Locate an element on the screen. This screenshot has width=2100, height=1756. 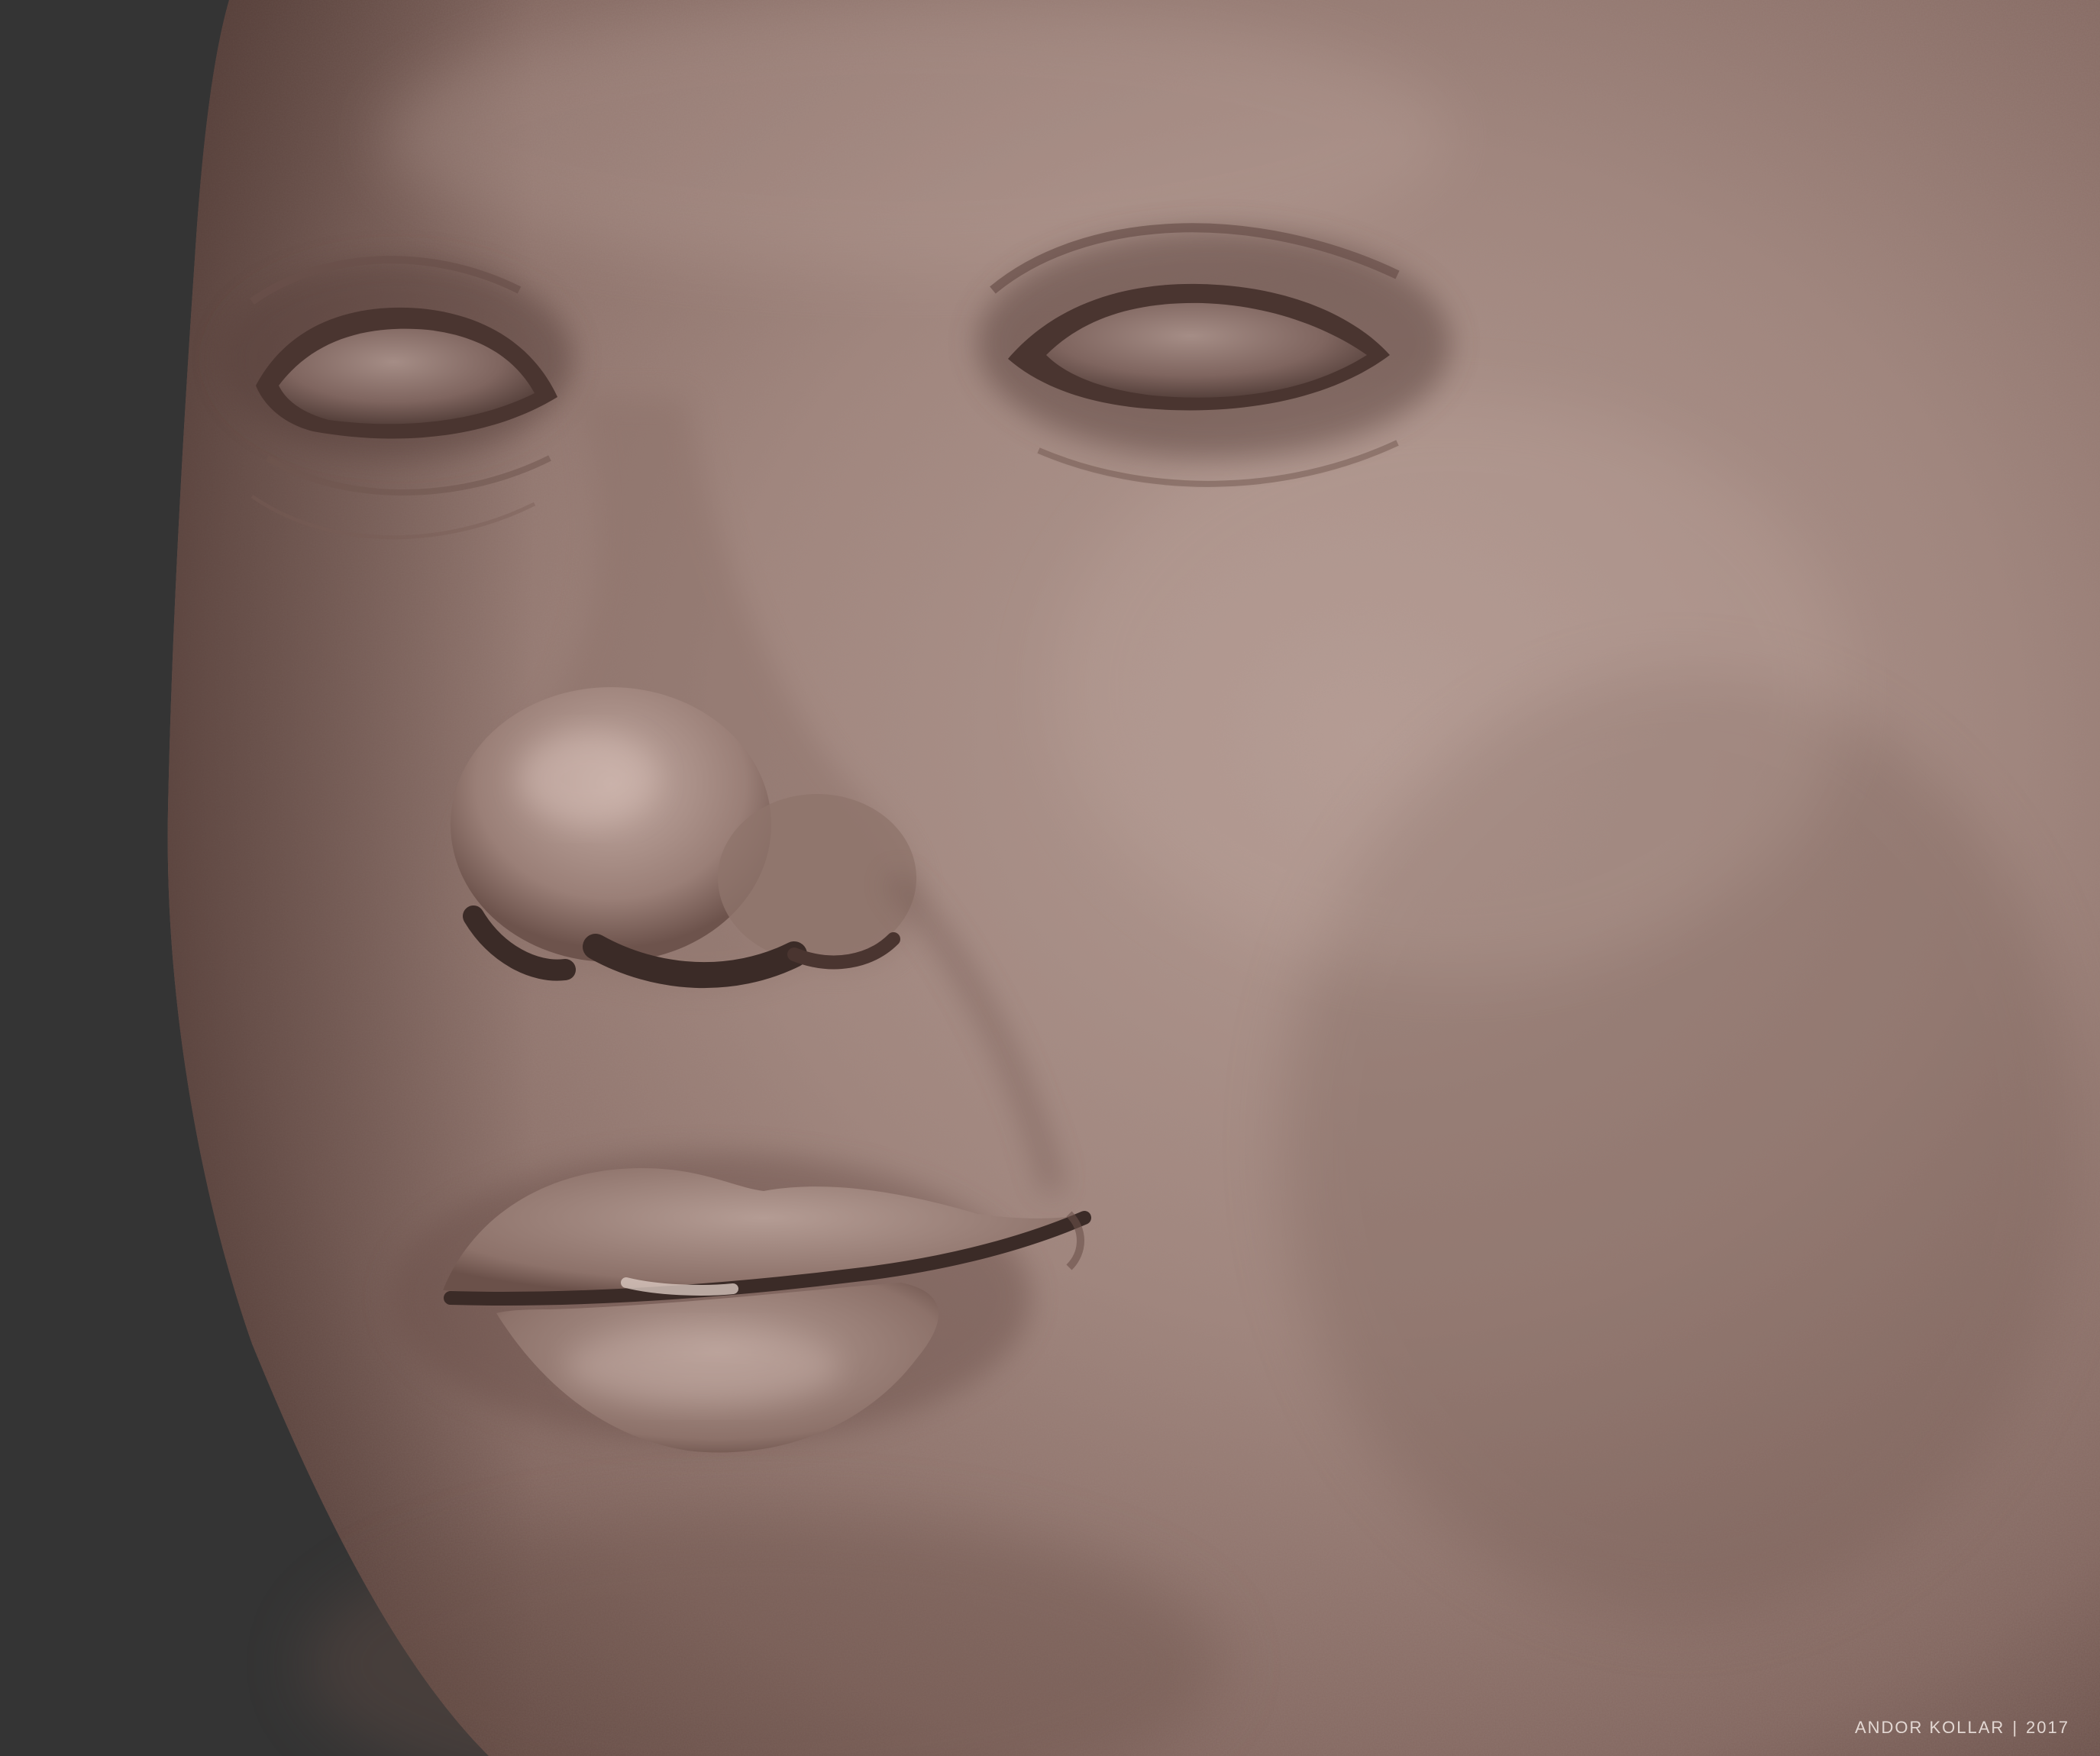
credit-author: ANDOR KOLLAR is located at coordinates (1929, 1727).